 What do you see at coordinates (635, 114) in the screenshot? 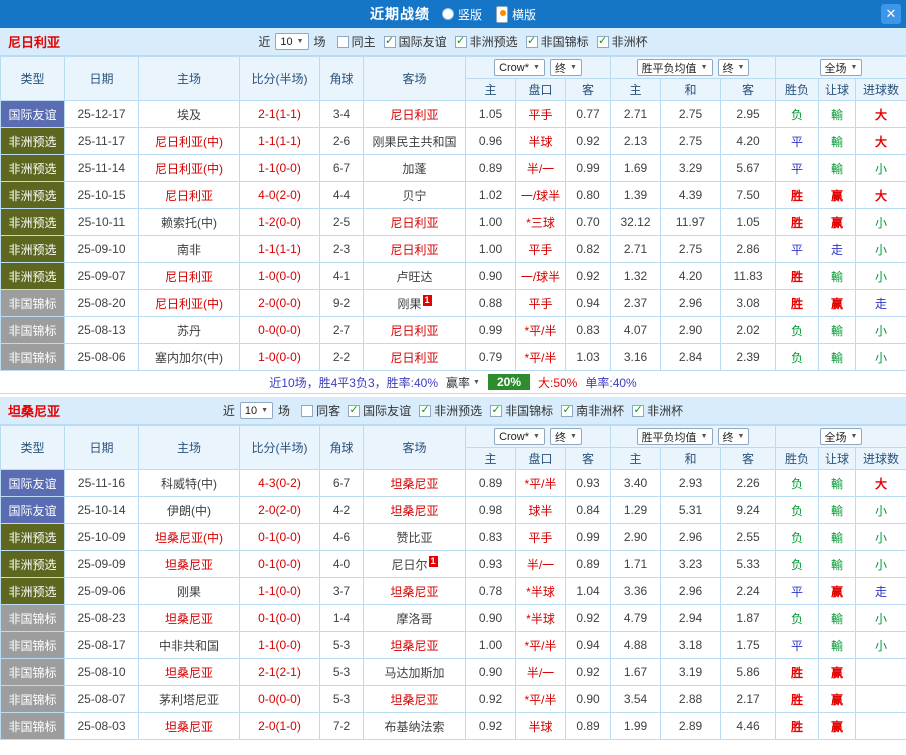
I see `avg-home-odds: 2.71` at bounding box center [635, 114].